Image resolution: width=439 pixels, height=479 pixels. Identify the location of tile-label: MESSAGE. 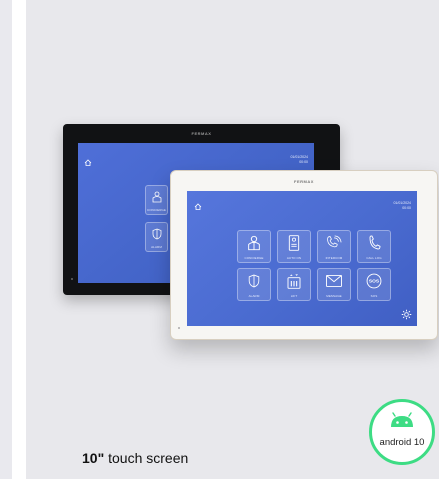
(334, 296).